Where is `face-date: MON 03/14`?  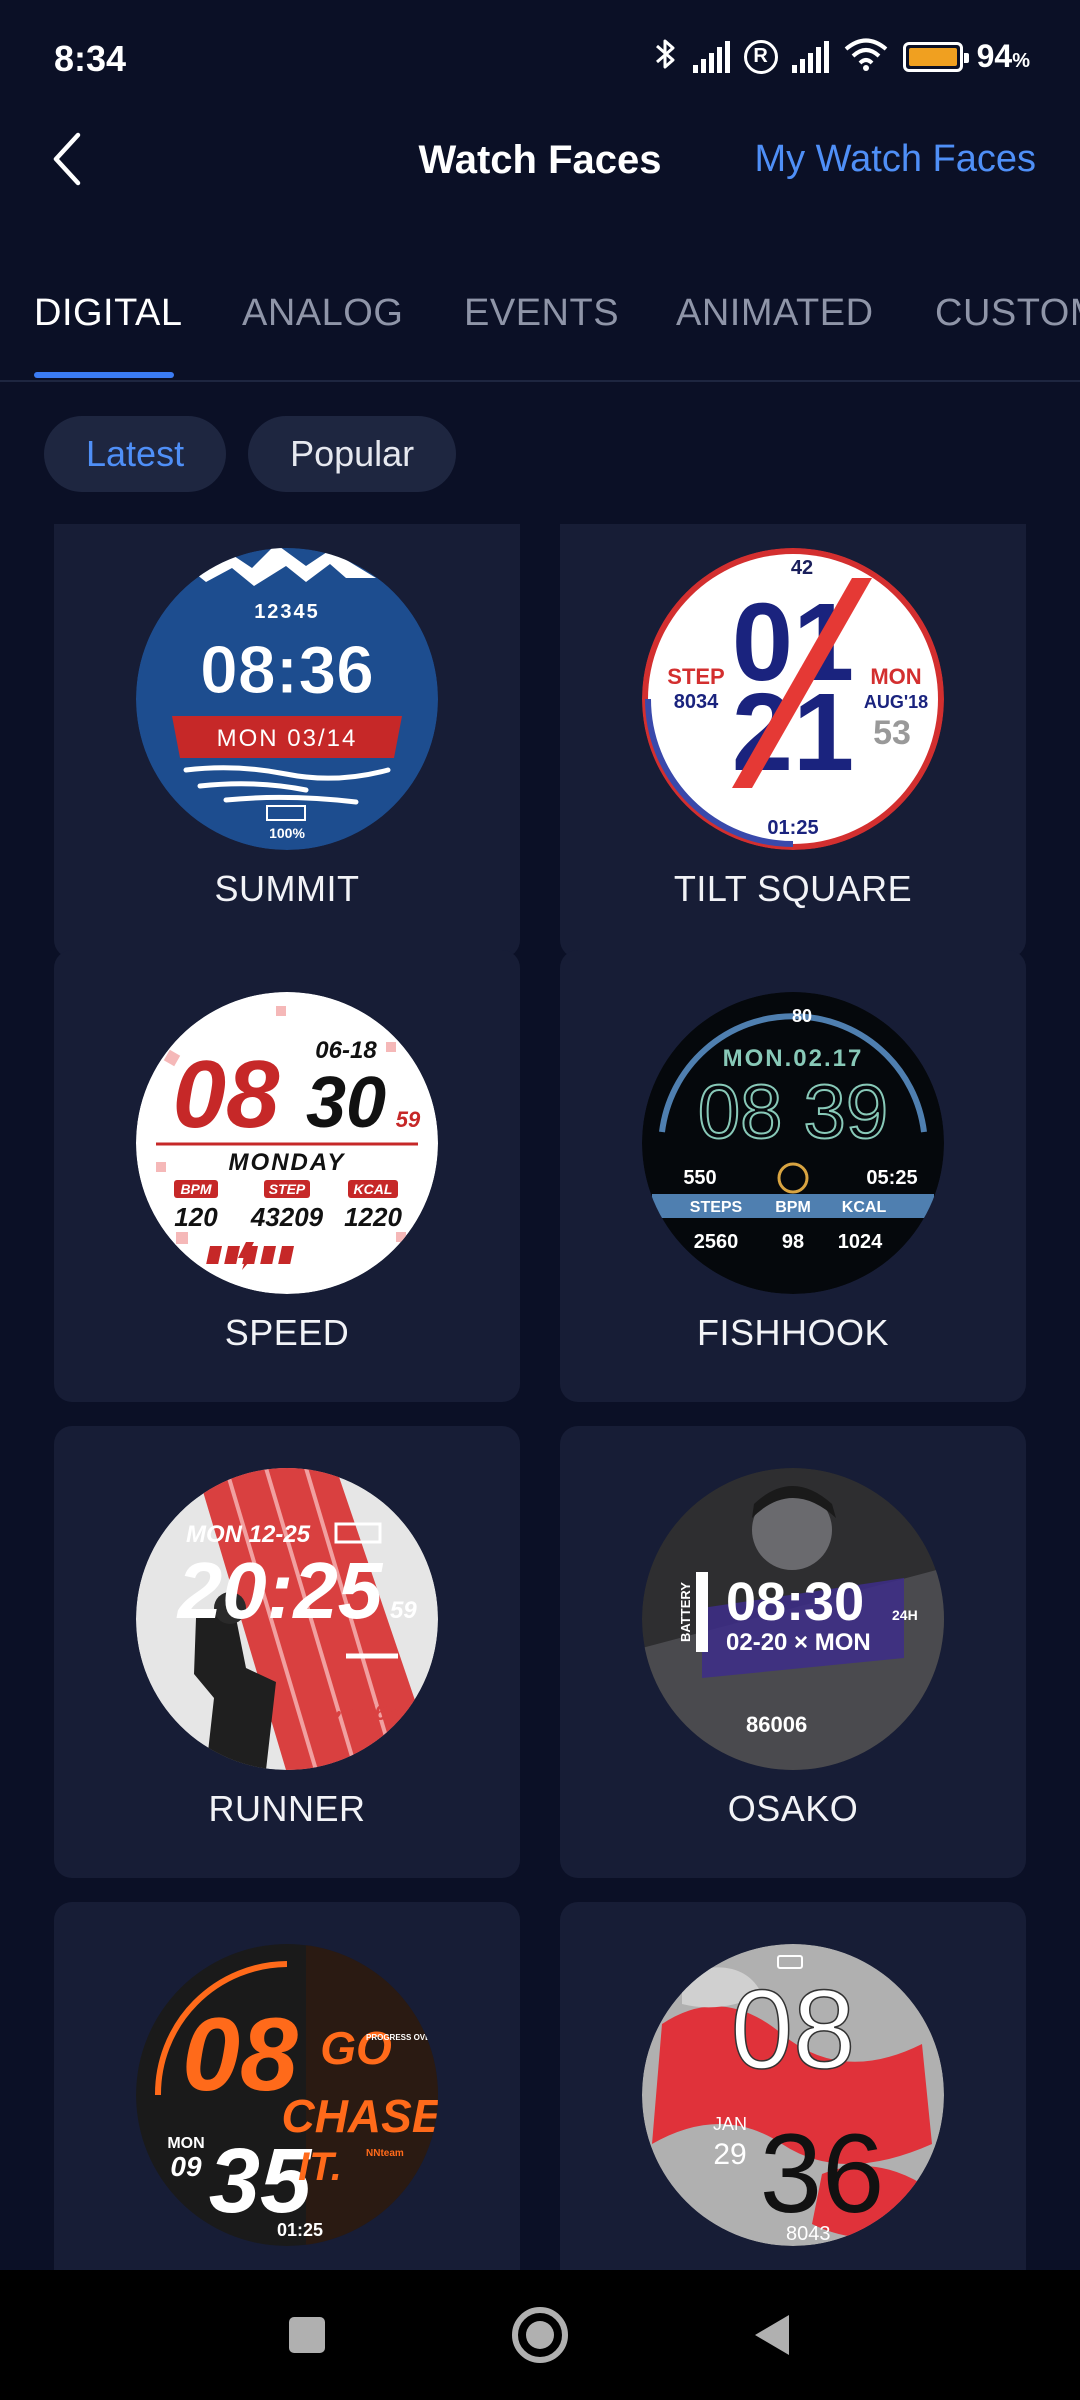
face-date: MON 03/14 is located at coordinates (287, 738).